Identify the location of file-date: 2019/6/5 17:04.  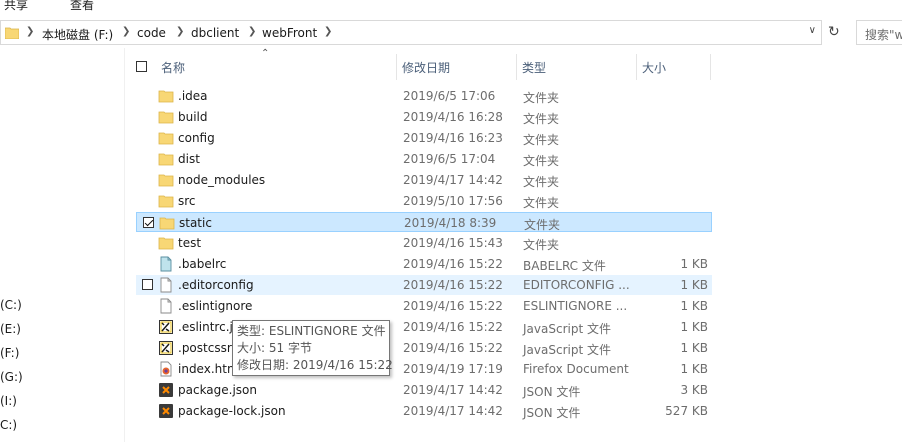
(449, 159).